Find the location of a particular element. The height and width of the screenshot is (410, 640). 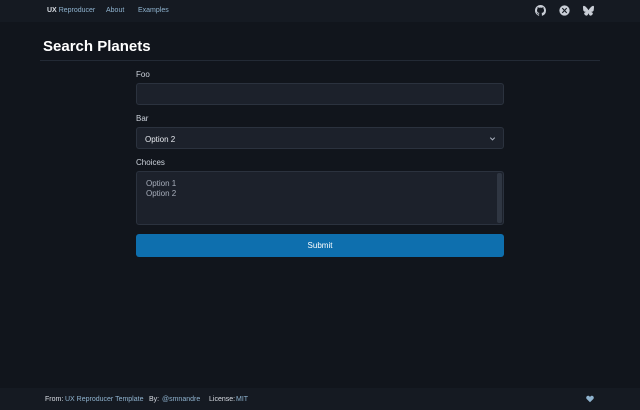

footer-from-label: From: is located at coordinates (54, 399).